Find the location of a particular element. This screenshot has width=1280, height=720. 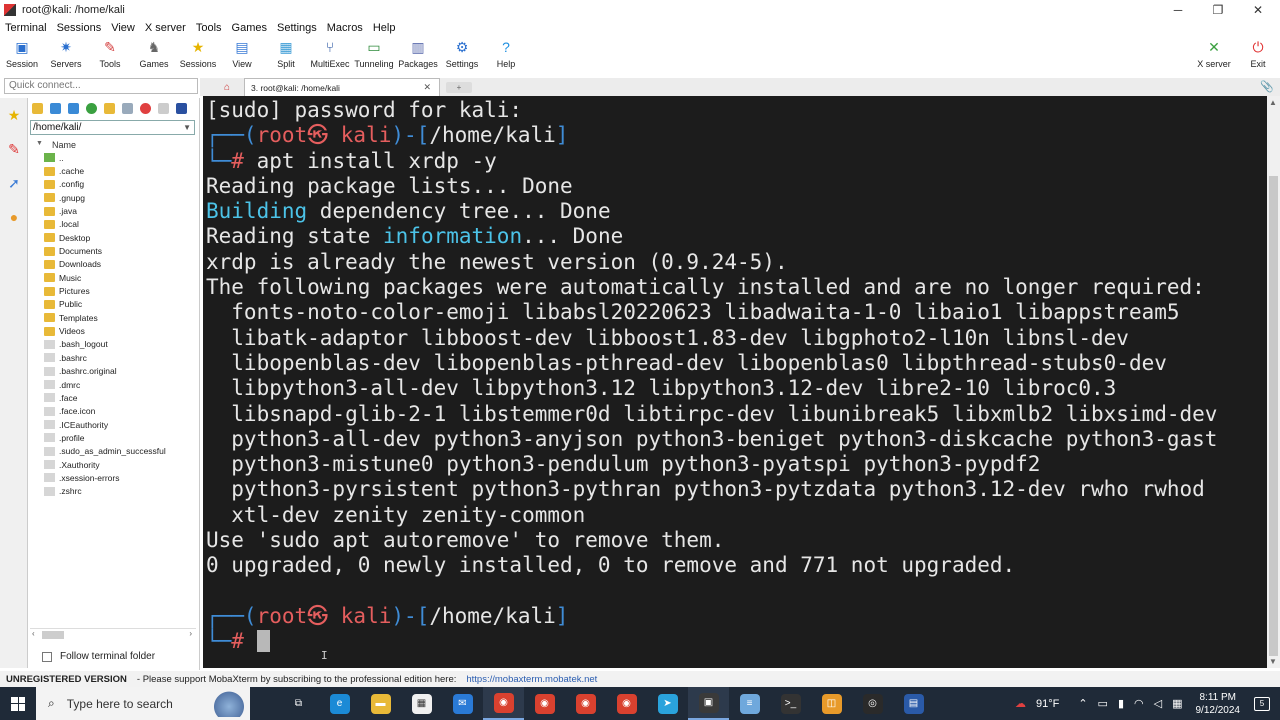

file-list-item: .zshrc is located at coordinates (113, 491).